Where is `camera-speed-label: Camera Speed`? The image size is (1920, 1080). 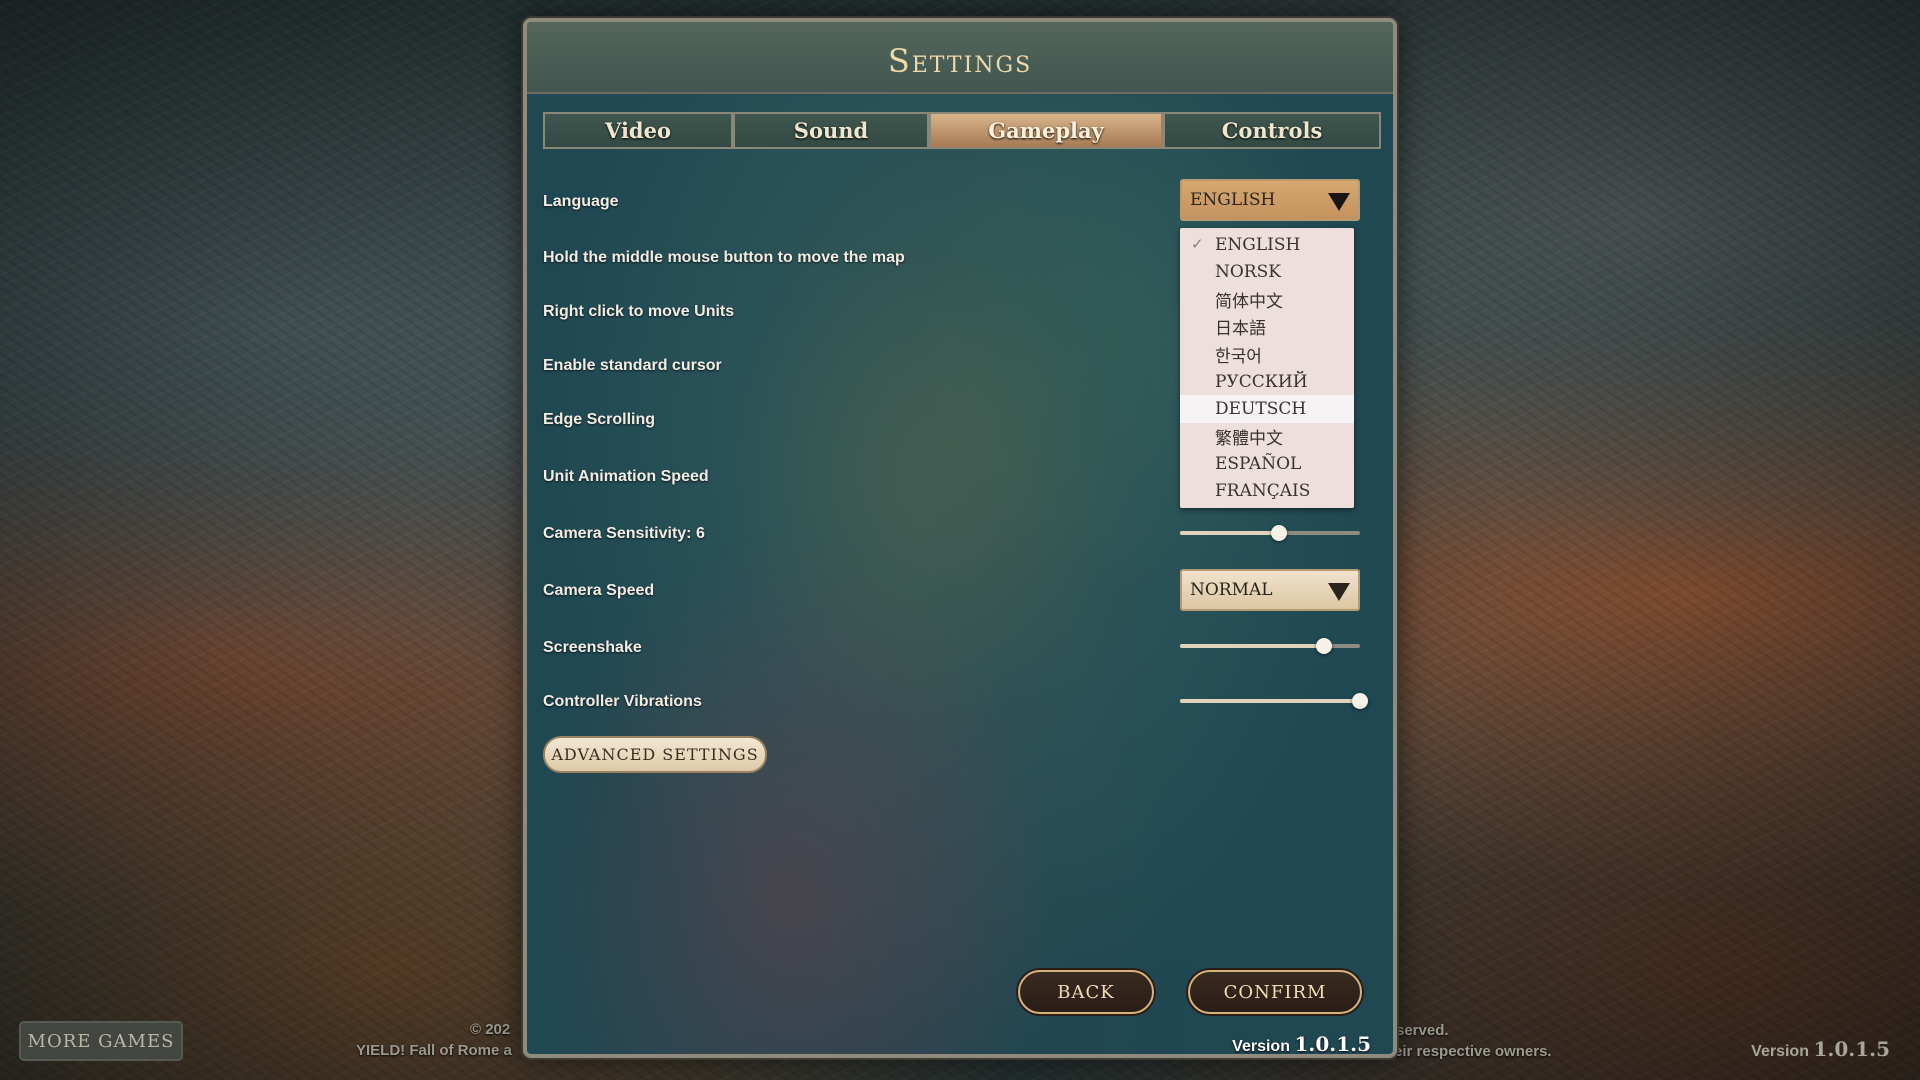 camera-speed-label: Camera Speed is located at coordinates (599, 590).